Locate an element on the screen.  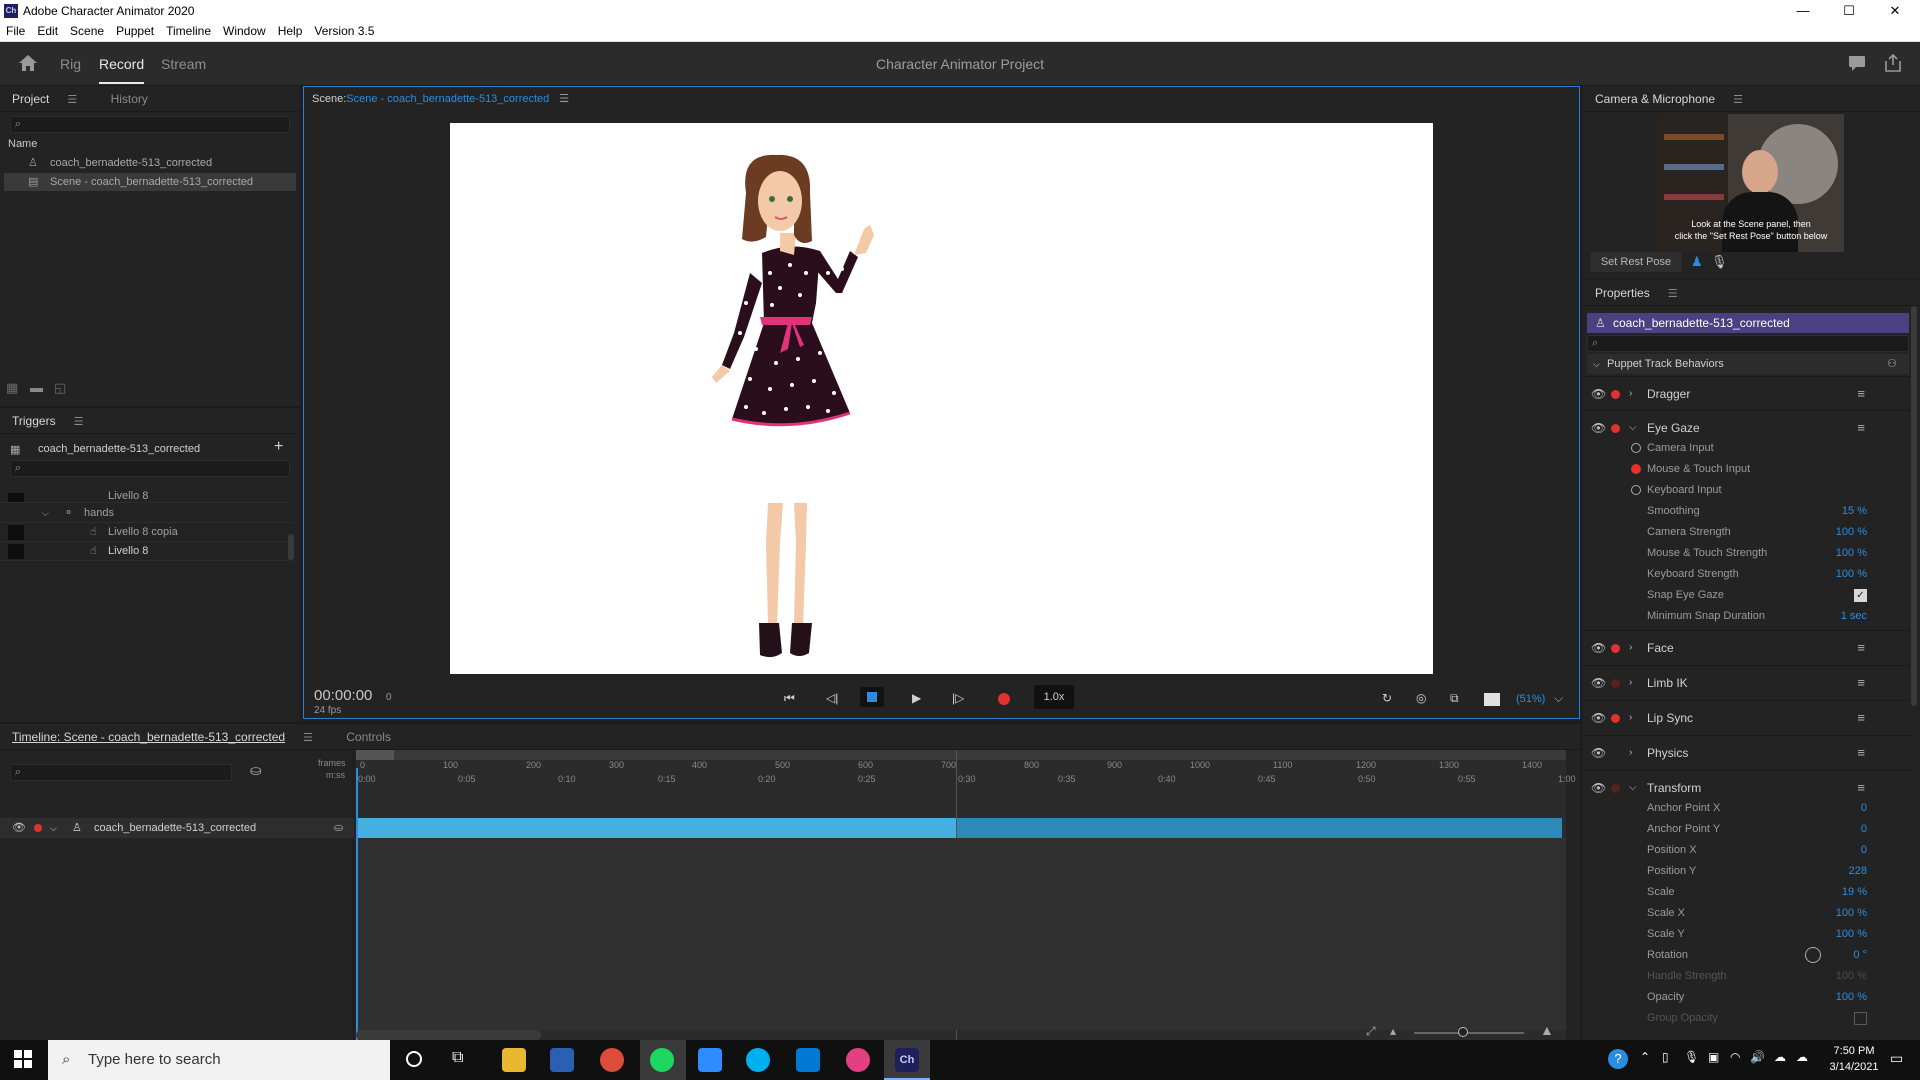
behavior-limb-ik: 👁 › Limb IK ≡ is located at coordinates (1748, 682).